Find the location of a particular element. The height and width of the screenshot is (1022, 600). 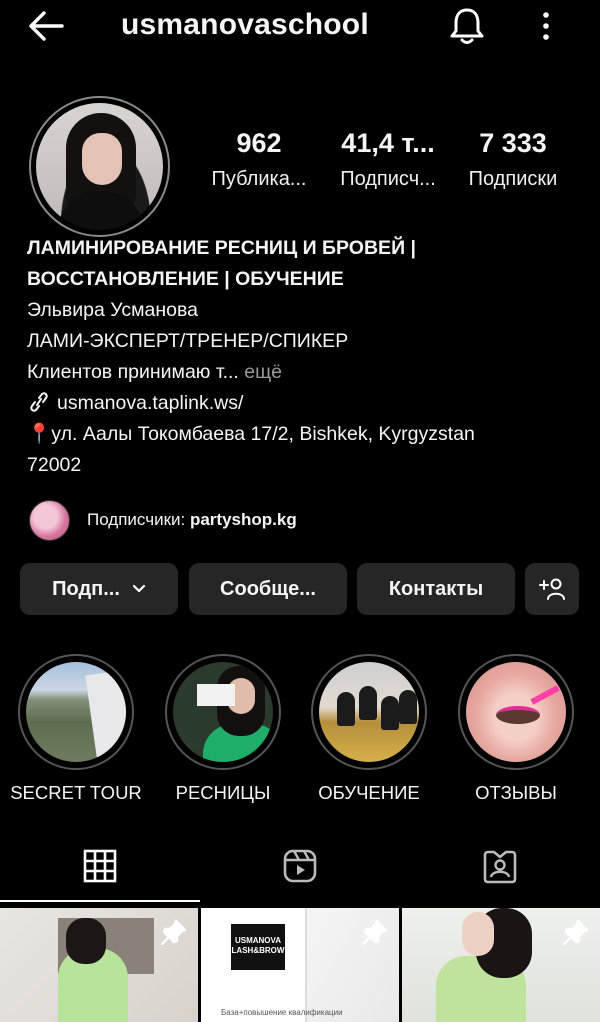

follower-avatar is located at coordinates (49, 520).